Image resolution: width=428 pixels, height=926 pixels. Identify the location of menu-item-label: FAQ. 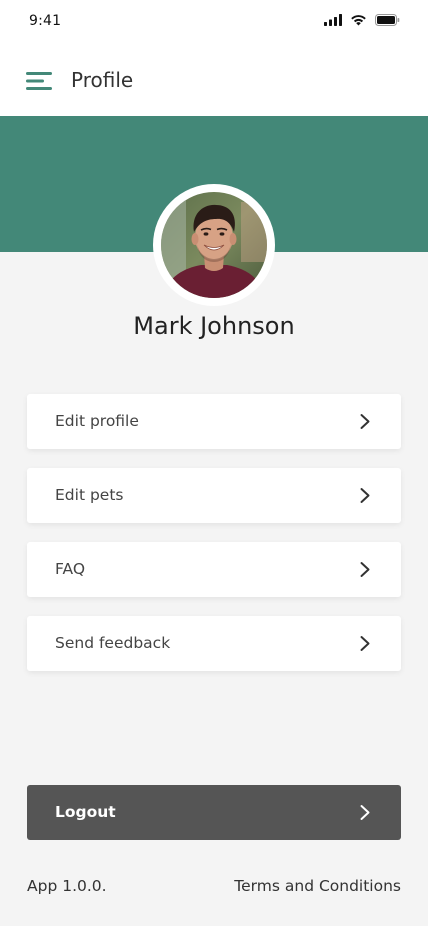
(70, 569).